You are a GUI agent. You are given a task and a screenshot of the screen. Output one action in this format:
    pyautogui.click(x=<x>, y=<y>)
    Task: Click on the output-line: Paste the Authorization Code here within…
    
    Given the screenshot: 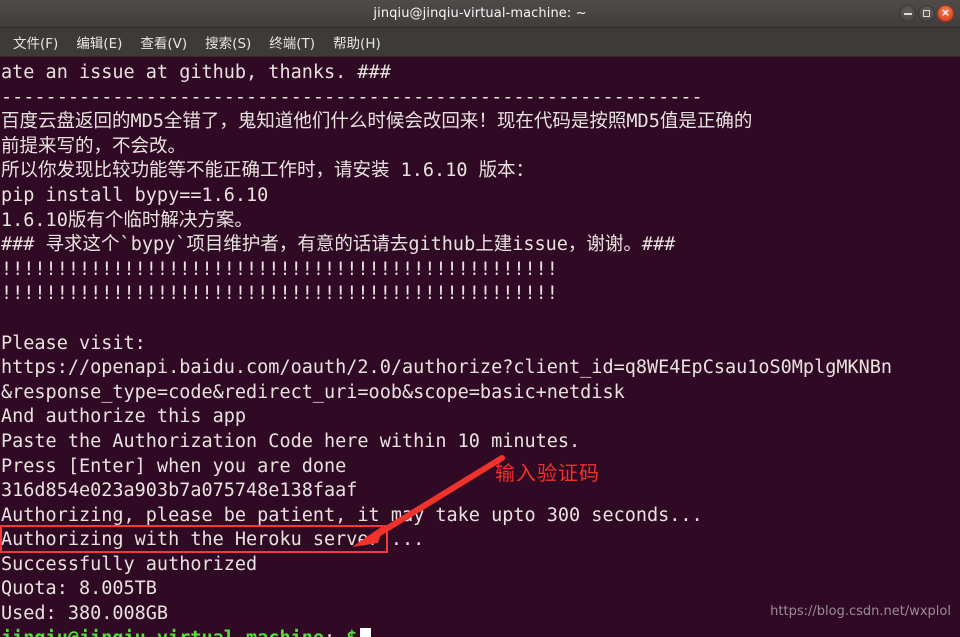 What is the action you would take?
    pyautogui.click(x=291, y=441)
    